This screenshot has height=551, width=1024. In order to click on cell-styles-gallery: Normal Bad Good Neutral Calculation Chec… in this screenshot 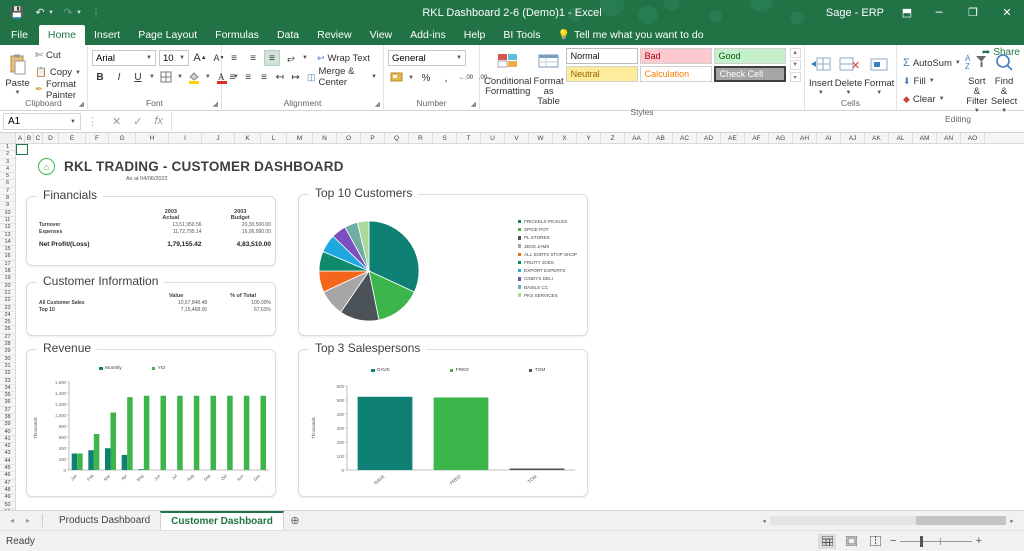, I will do `click(675, 65)`.